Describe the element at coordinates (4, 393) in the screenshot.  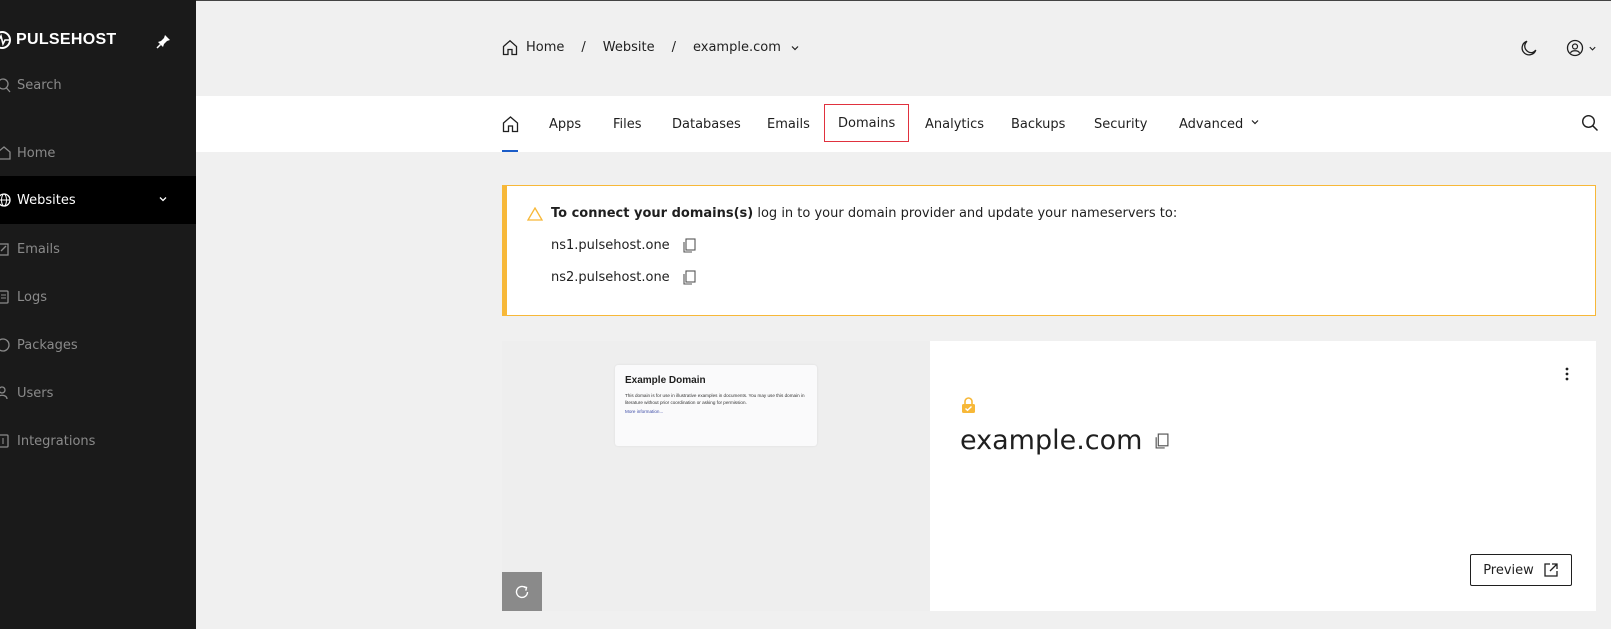
I see `users-icon` at that location.